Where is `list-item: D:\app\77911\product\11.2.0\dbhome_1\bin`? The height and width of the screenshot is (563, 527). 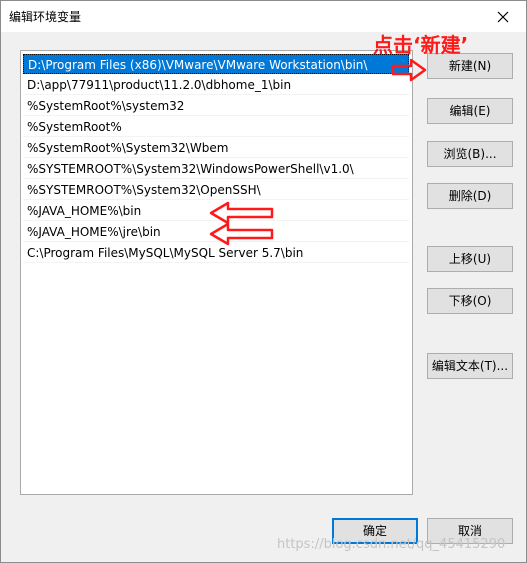
list-item: D:\app\77911\product\11.2.0\dbhome_1\bin is located at coordinates (216, 85).